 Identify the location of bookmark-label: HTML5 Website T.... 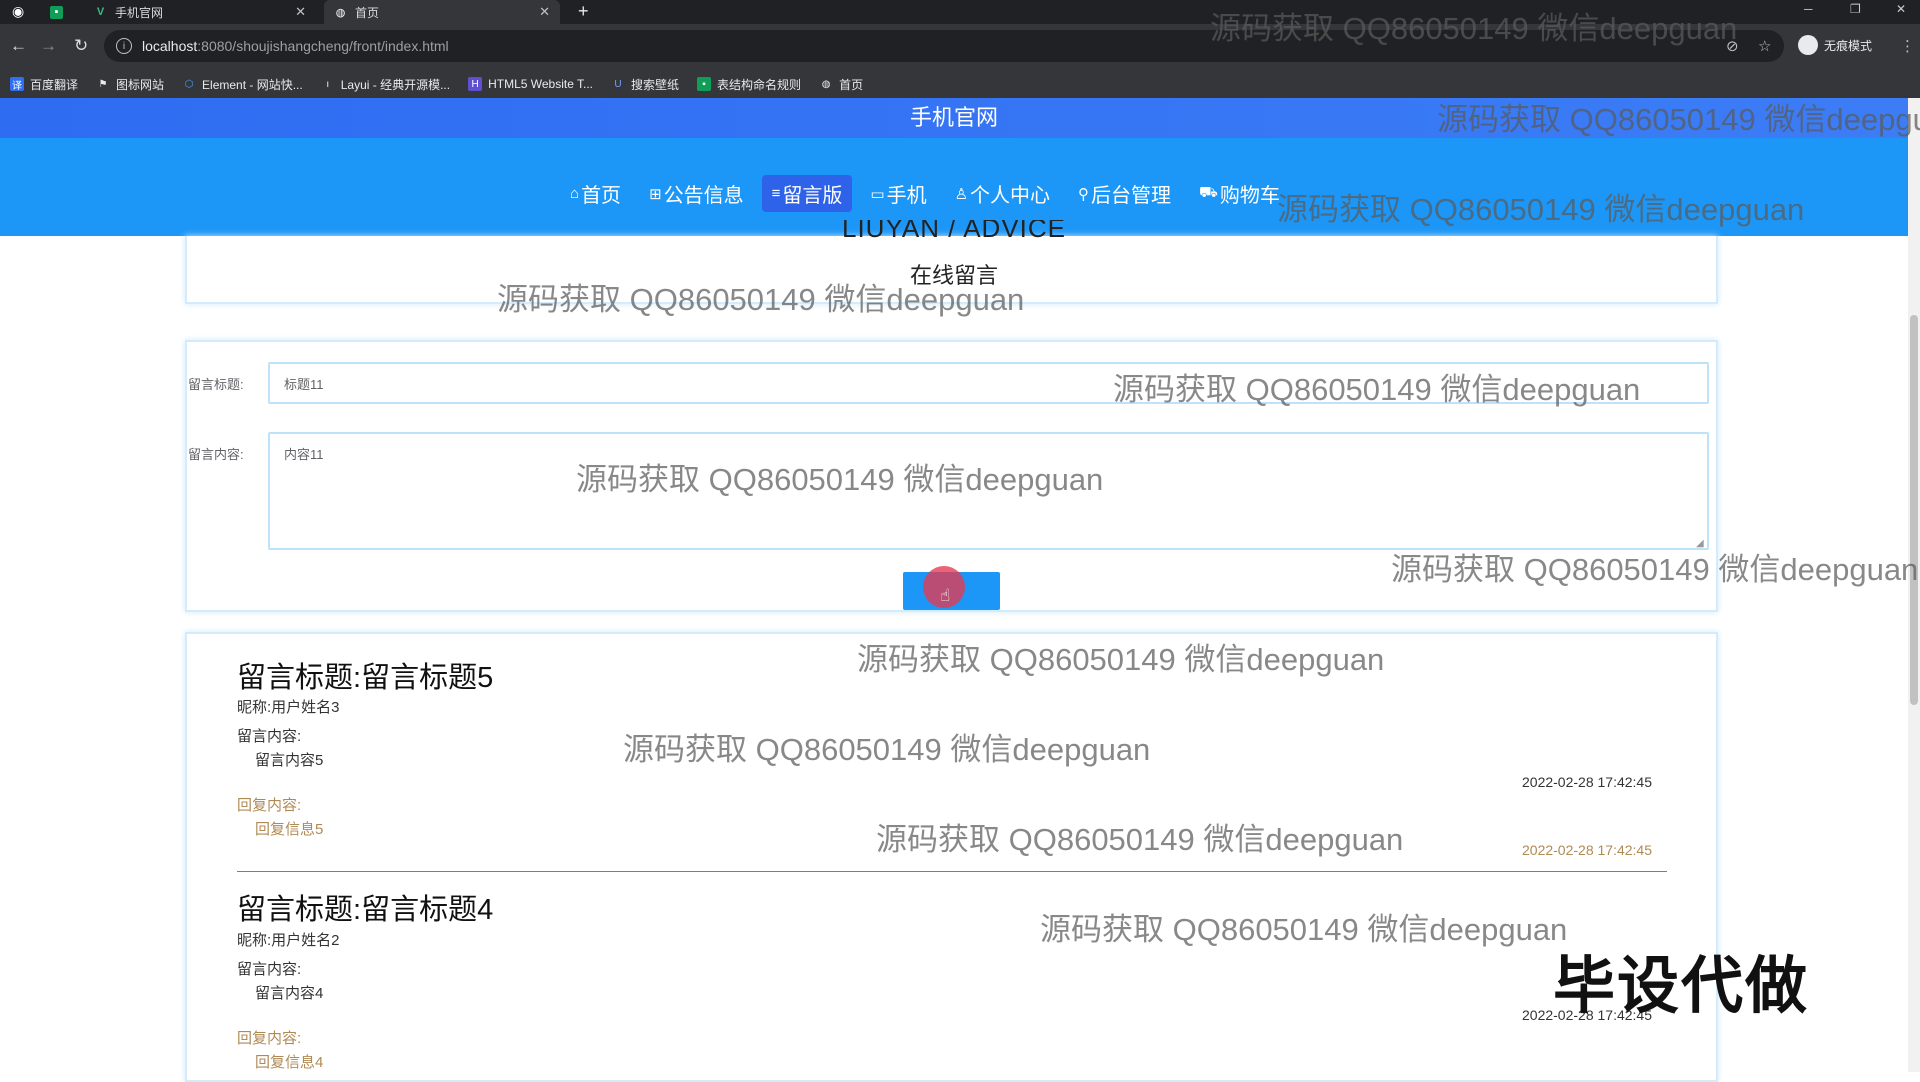
(541, 84).